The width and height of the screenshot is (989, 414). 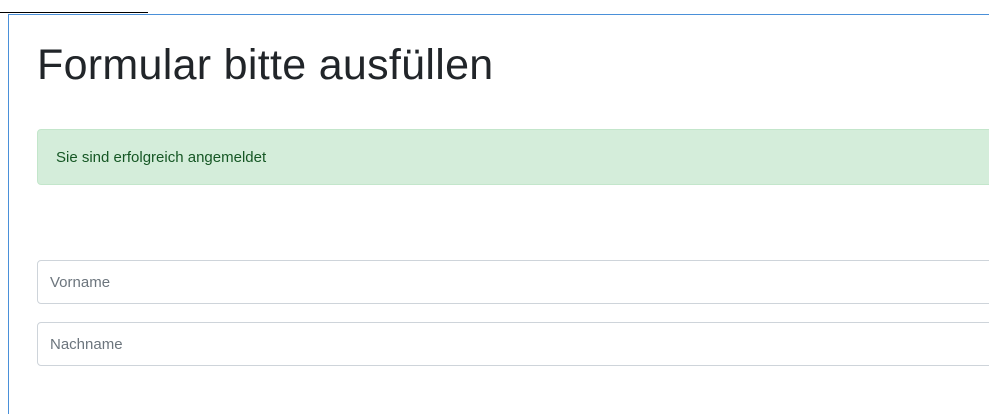 I want to click on top-divider, so click(x=74, y=12).